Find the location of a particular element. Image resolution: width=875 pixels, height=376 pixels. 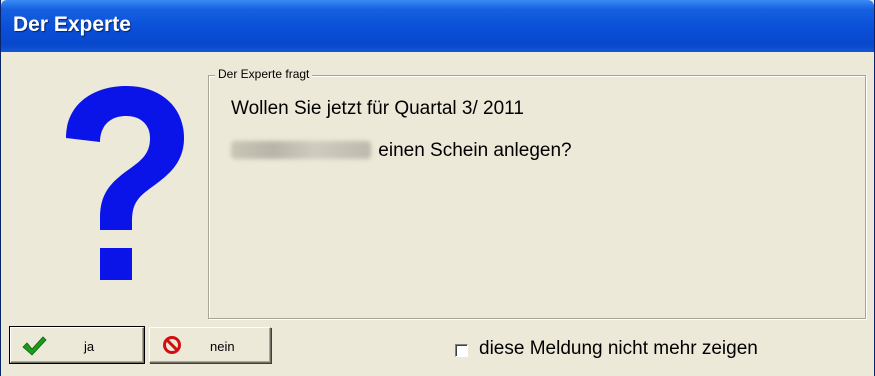

message-line-2-text: einen Schein anlegen? is located at coordinates (475, 150).